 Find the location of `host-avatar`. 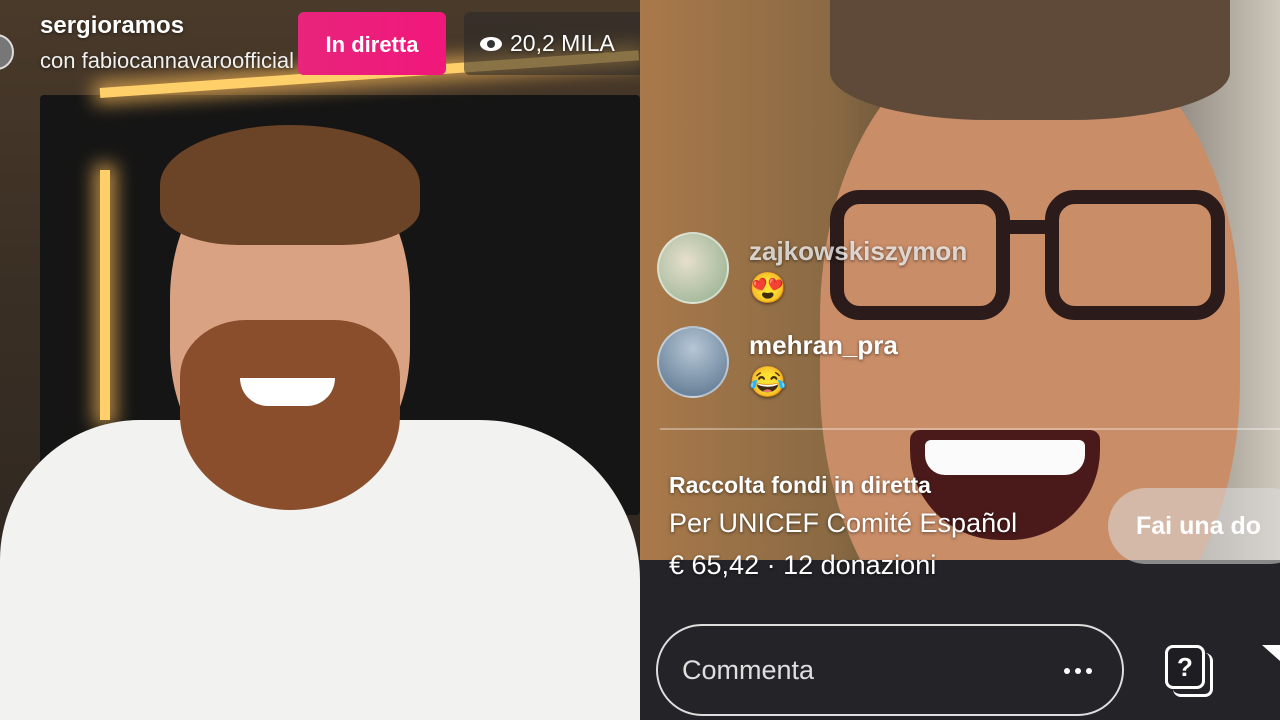

host-avatar is located at coordinates (7, 52).